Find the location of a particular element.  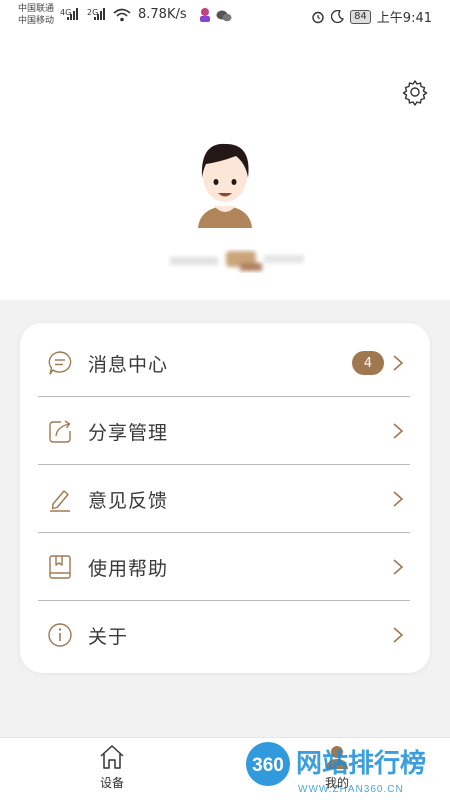

status-time: 上午9:41 is located at coordinates (404, 18).